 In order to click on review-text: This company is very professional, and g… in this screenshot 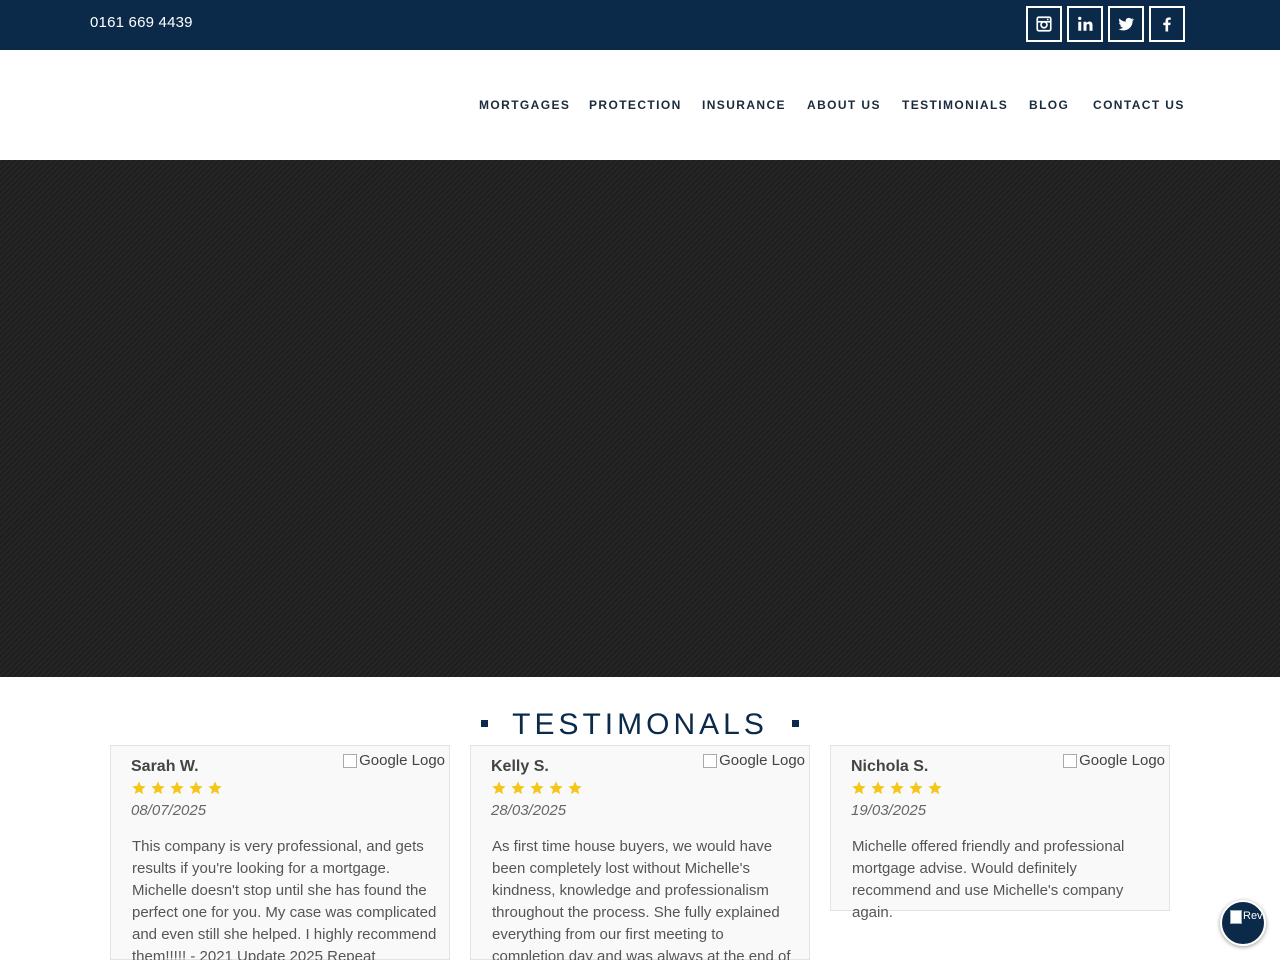, I will do `click(284, 899)`.